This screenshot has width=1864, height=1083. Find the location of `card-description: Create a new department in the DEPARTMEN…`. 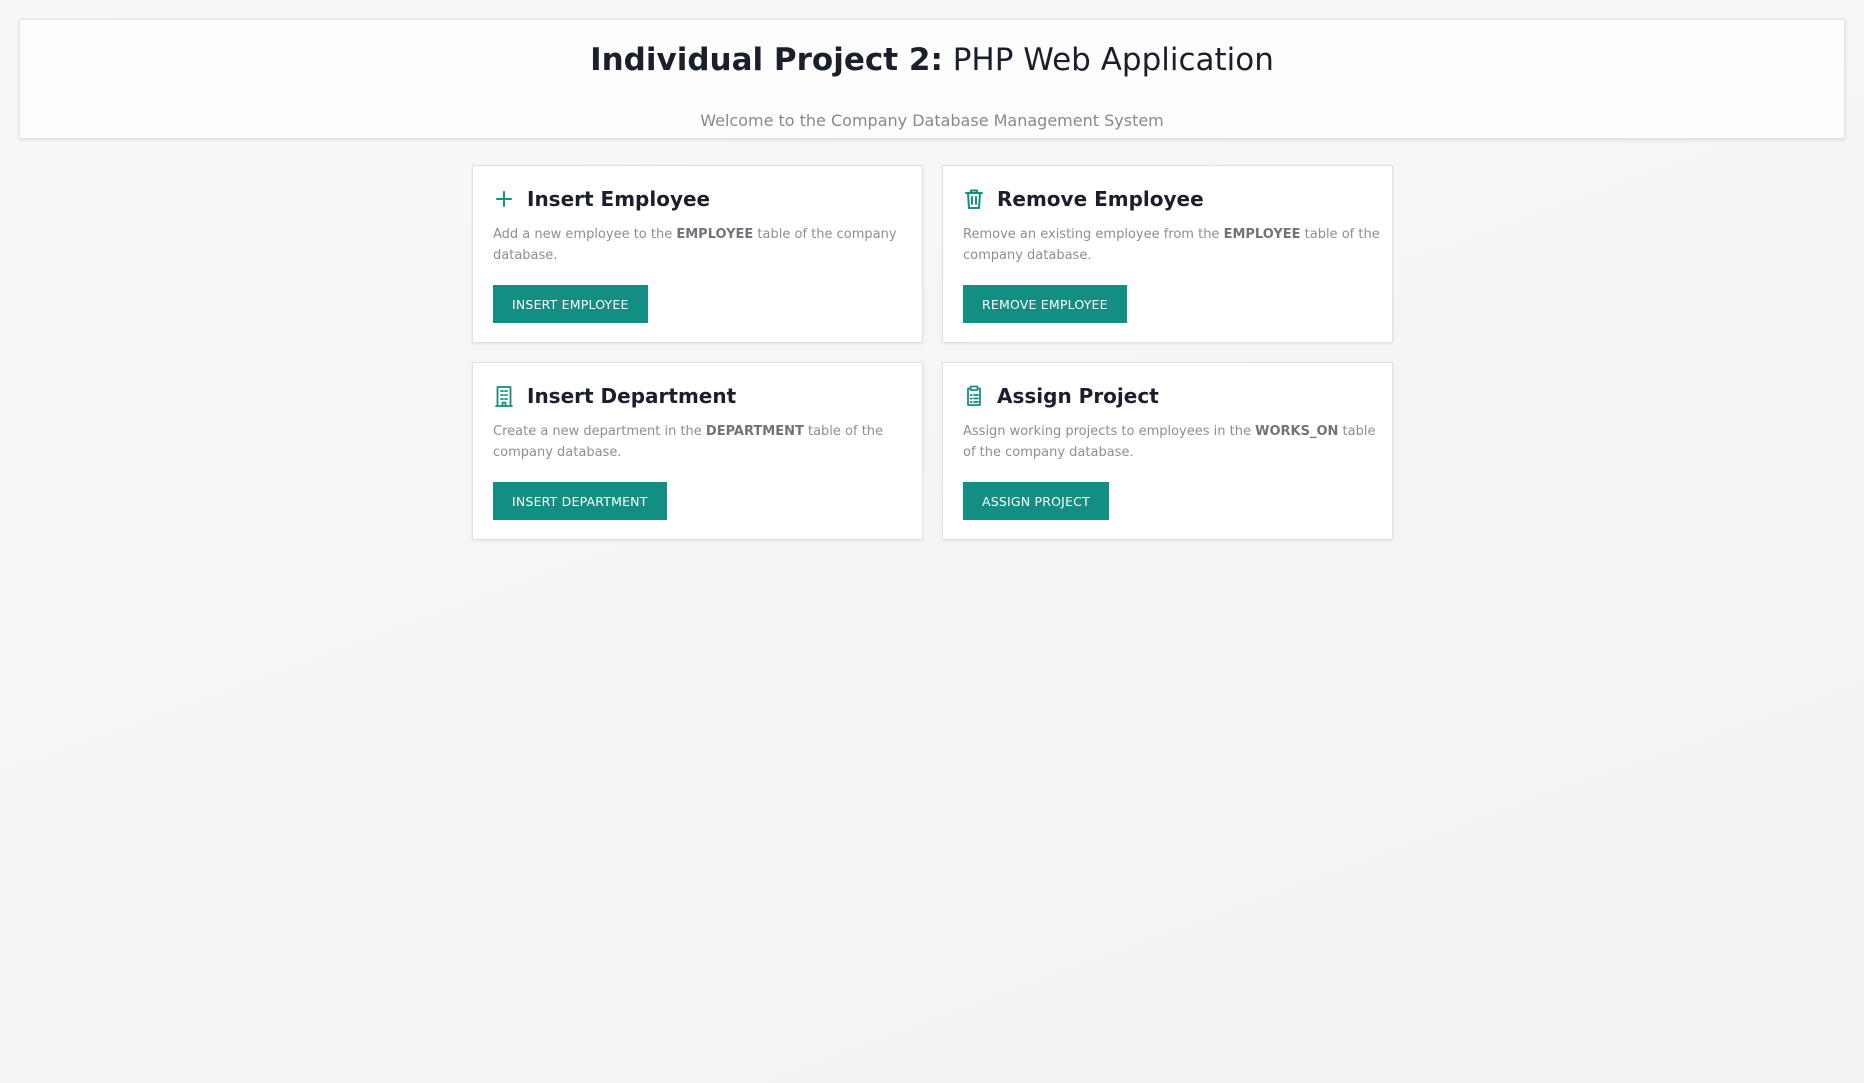

card-description: Create a new department in the DEPARTMEN… is located at coordinates (703, 442).